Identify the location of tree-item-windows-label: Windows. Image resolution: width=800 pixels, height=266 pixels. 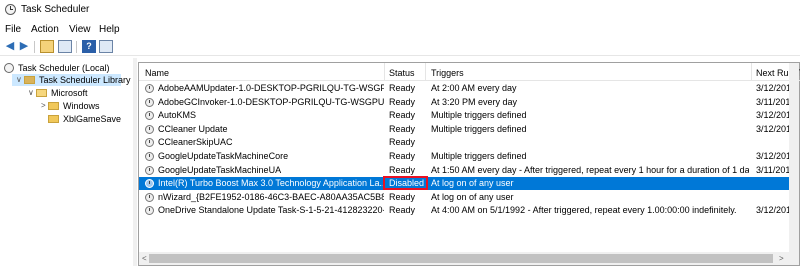
(81, 106).